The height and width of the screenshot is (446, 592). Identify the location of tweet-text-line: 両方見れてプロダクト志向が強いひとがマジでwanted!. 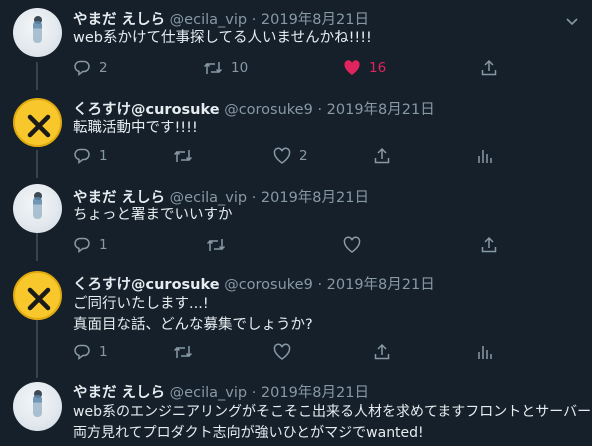
(248, 433).